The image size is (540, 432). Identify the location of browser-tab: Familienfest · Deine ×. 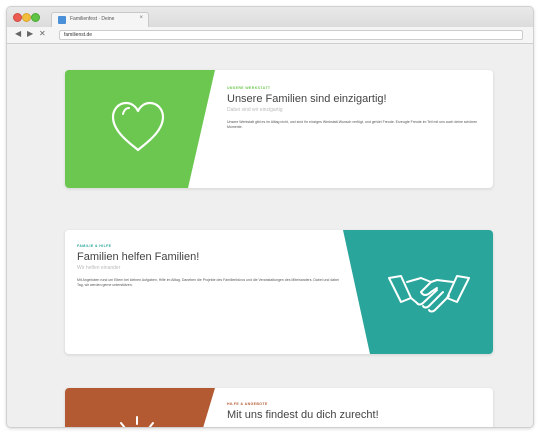
(100, 19).